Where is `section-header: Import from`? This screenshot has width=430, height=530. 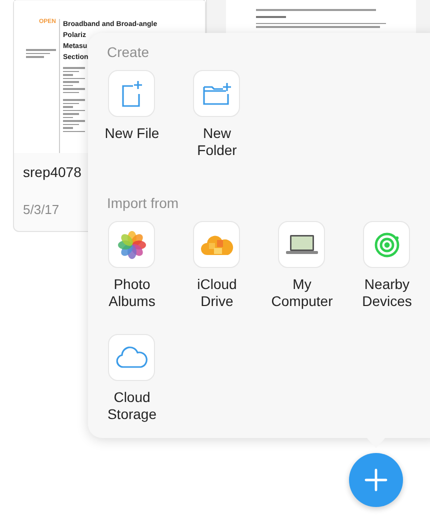 section-header: Import from is located at coordinates (143, 203).